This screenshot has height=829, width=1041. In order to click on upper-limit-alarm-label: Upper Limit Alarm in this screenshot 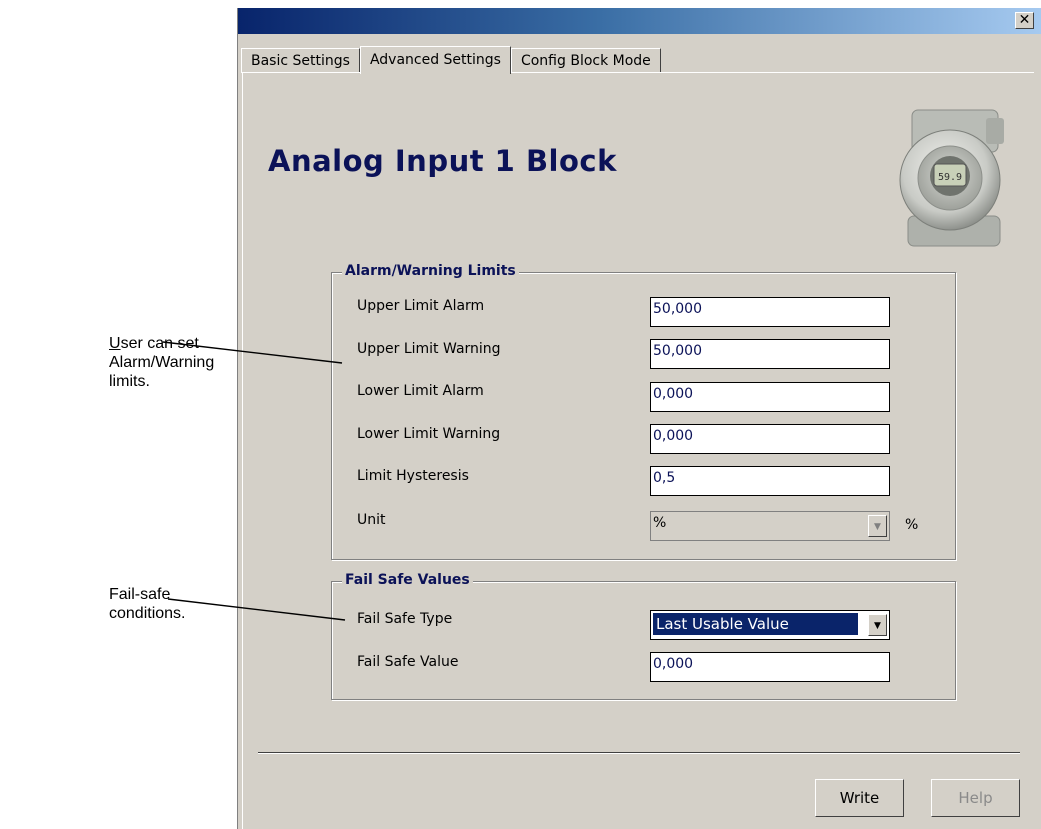, I will do `click(421, 306)`.